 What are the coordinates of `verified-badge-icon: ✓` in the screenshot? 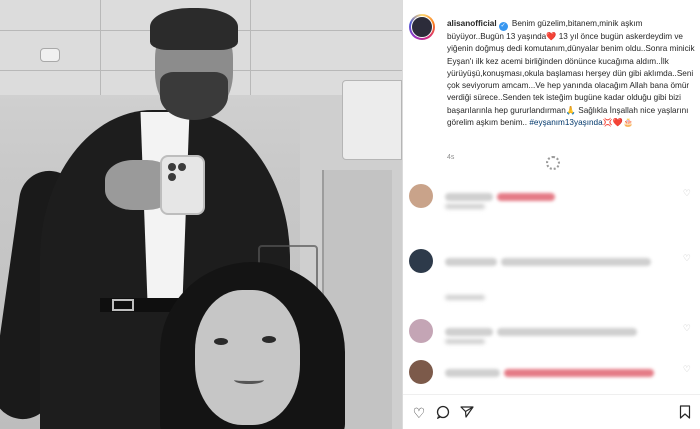 It's located at (503, 26).